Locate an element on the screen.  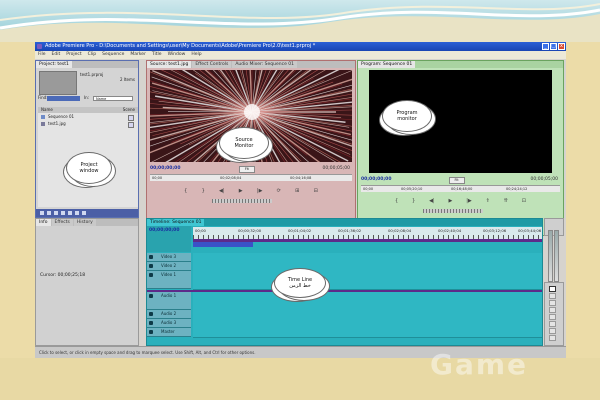
in-label: In: is located at coordinates (87, 97).